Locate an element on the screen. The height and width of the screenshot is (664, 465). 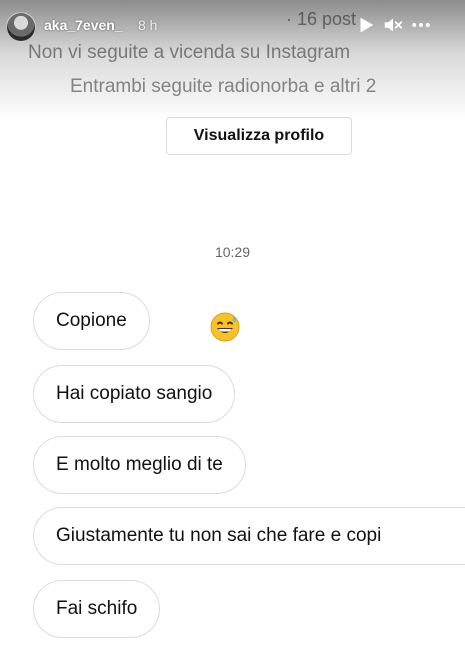
message-bubble: Copione is located at coordinates (91, 321).